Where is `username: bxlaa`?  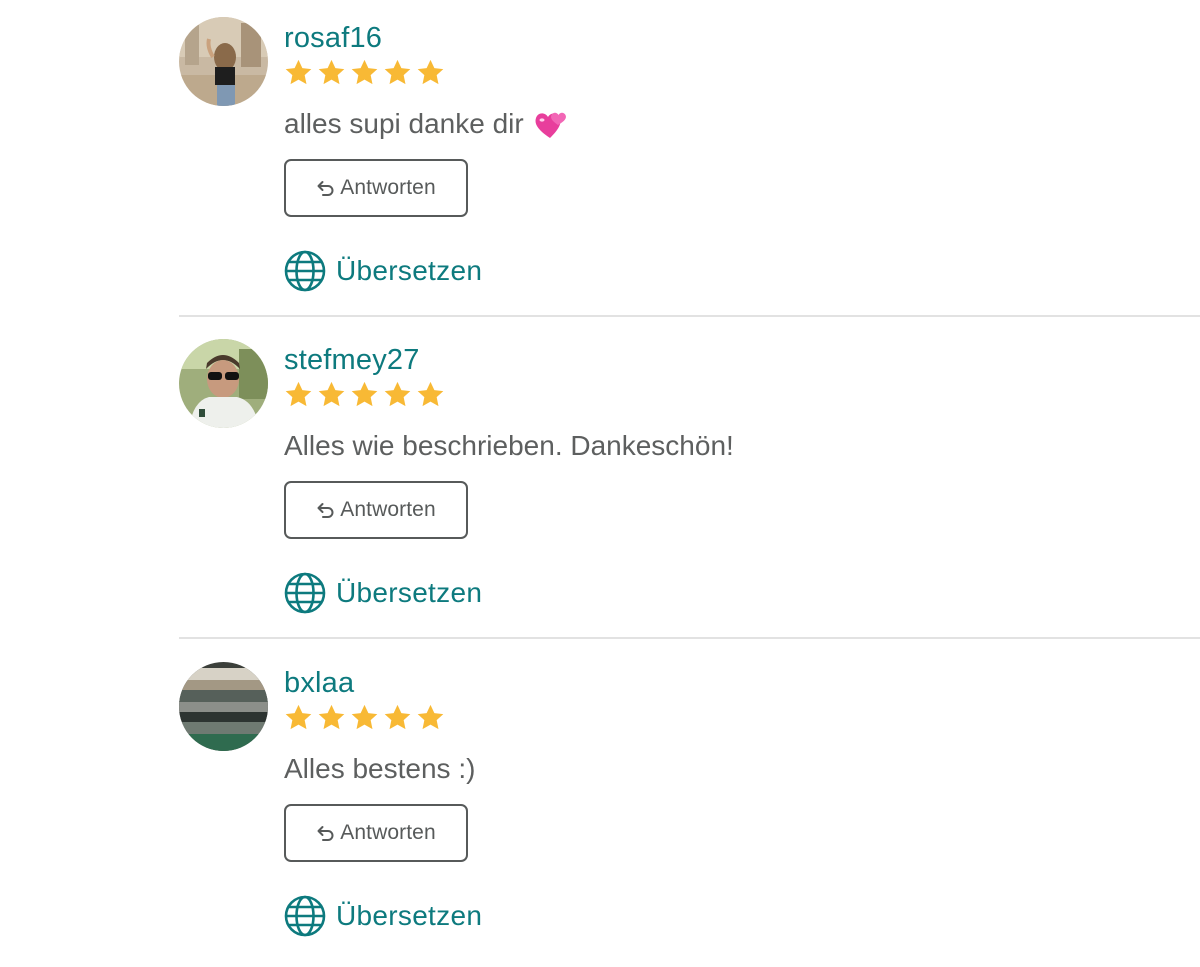 username: bxlaa is located at coordinates (319, 683).